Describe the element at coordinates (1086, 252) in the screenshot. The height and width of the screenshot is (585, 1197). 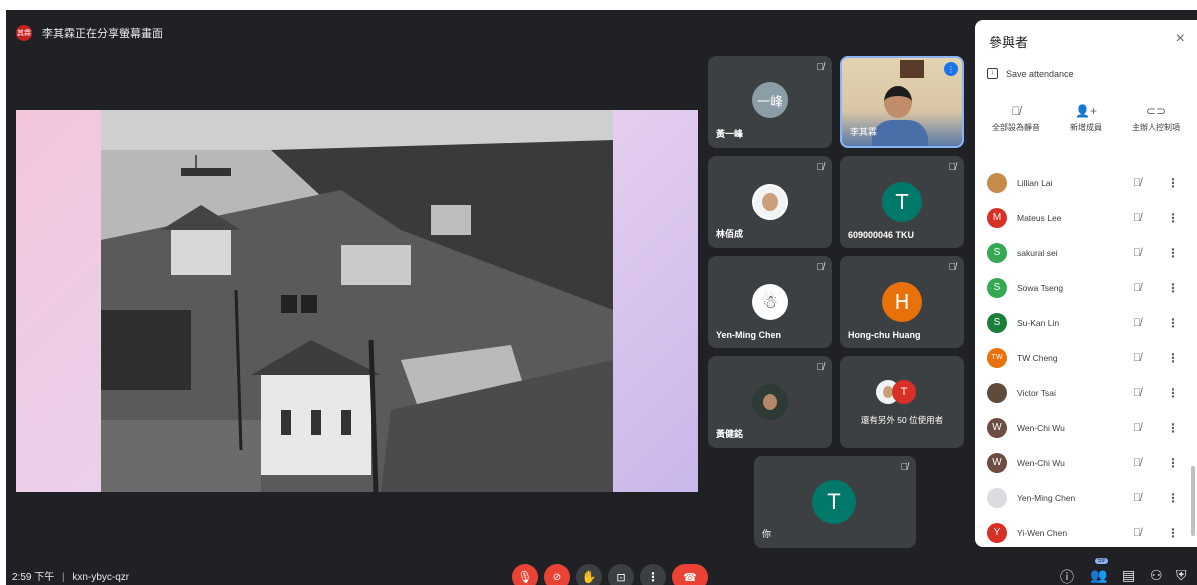
I see `participant-row: Ssakurai sei 🎙̸ ⋮` at that location.